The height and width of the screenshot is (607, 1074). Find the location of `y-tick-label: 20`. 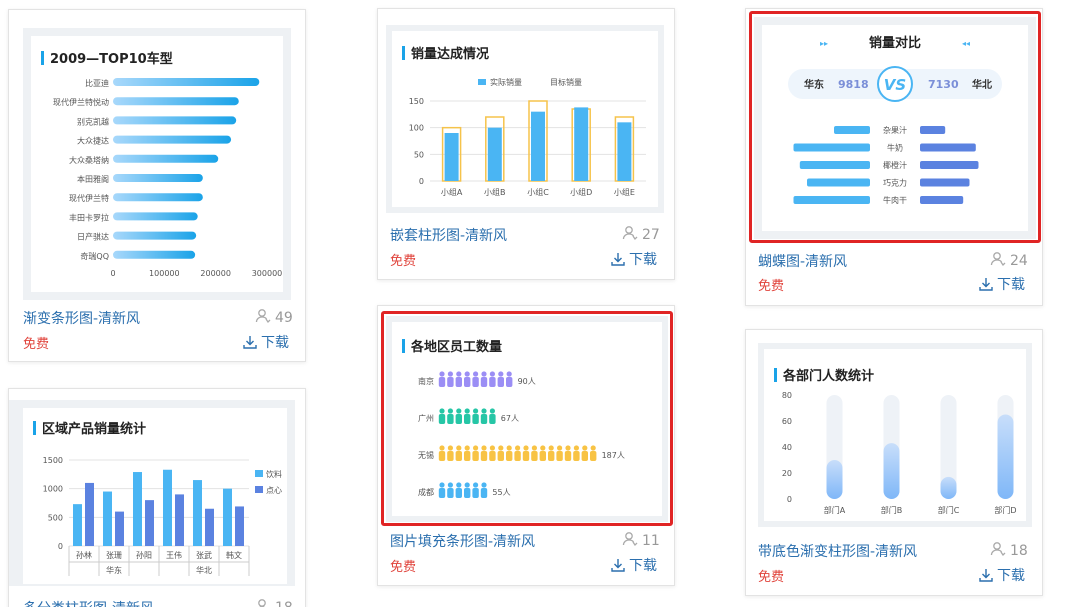

y-tick-label: 20 is located at coordinates (787, 473).